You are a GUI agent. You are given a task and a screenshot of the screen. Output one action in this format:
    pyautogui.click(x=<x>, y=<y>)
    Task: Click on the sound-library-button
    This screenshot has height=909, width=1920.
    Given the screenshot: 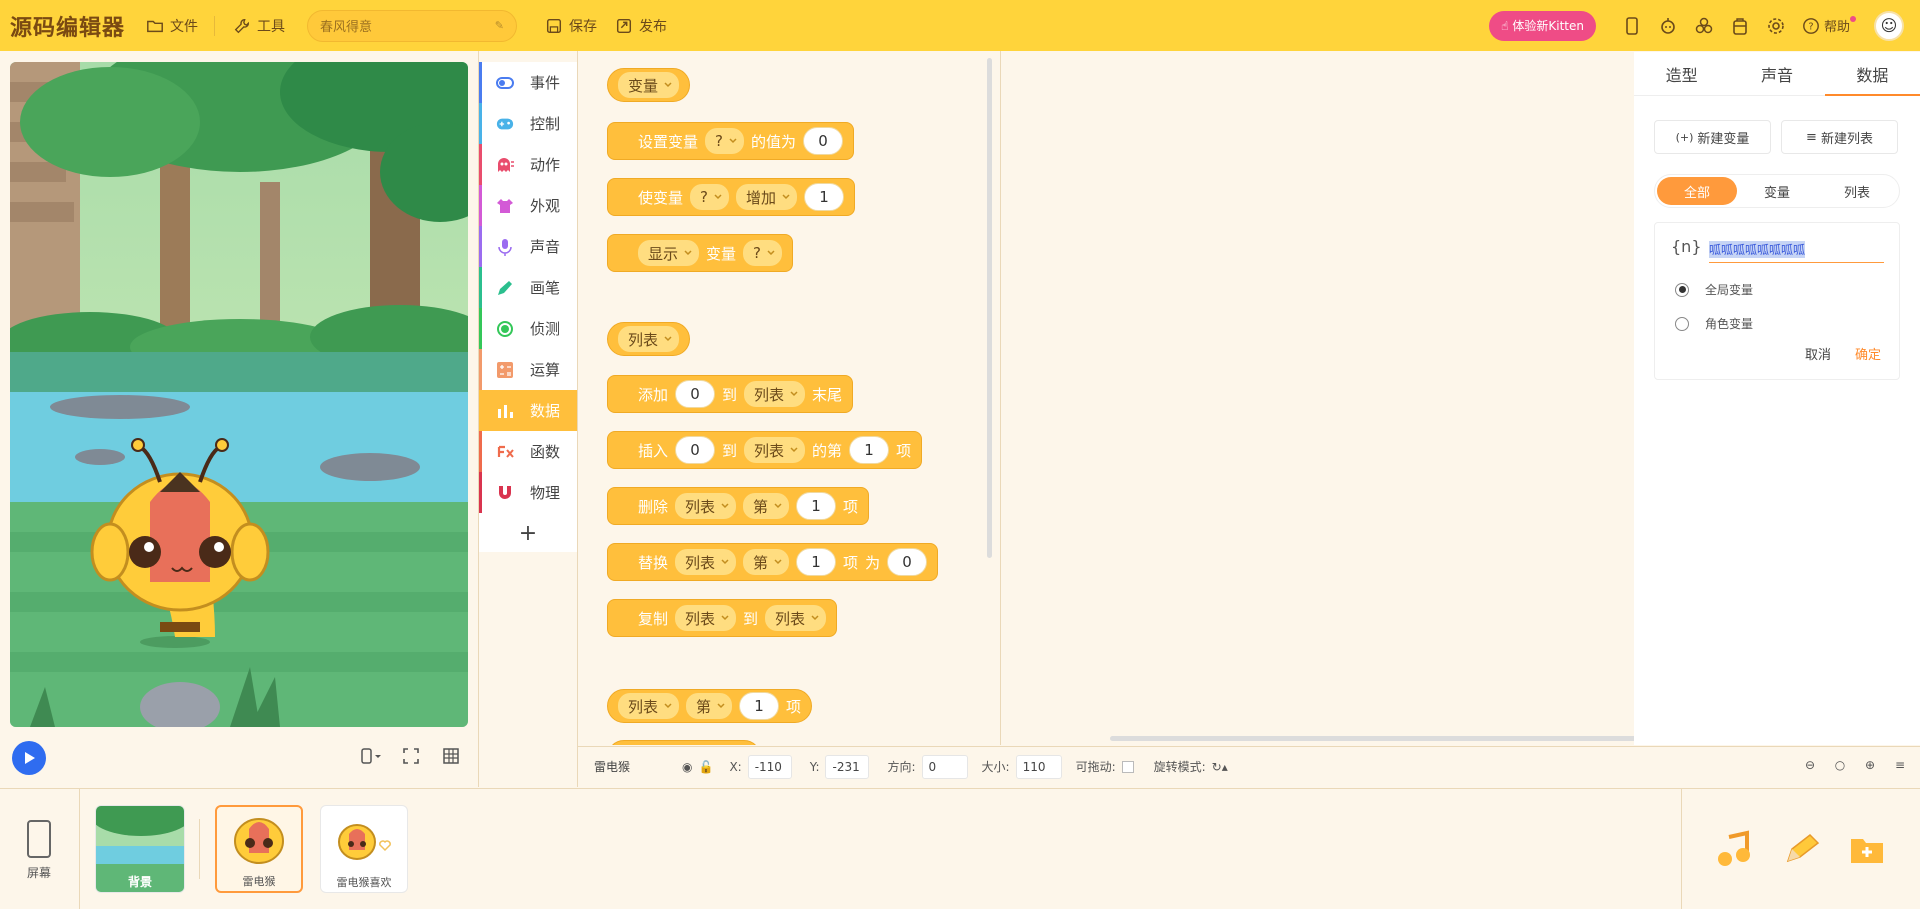 What is the action you would take?
    pyautogui.click(x=1735, y=849)
    